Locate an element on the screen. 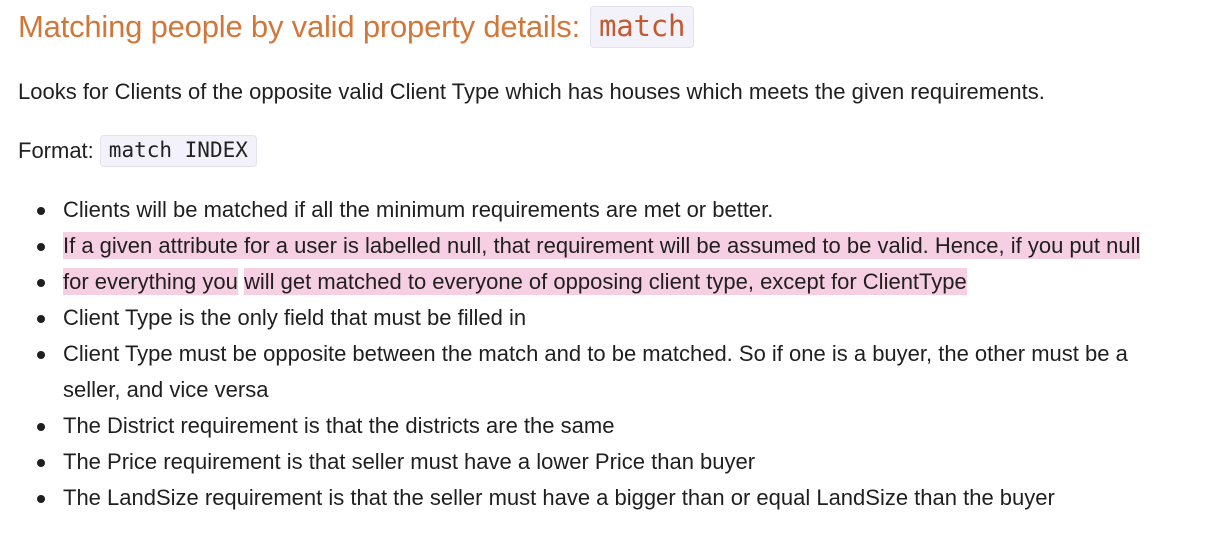 The height and width of the screenshot is (552, 1214). command-code-match: match is located at coordinates (642, 27).